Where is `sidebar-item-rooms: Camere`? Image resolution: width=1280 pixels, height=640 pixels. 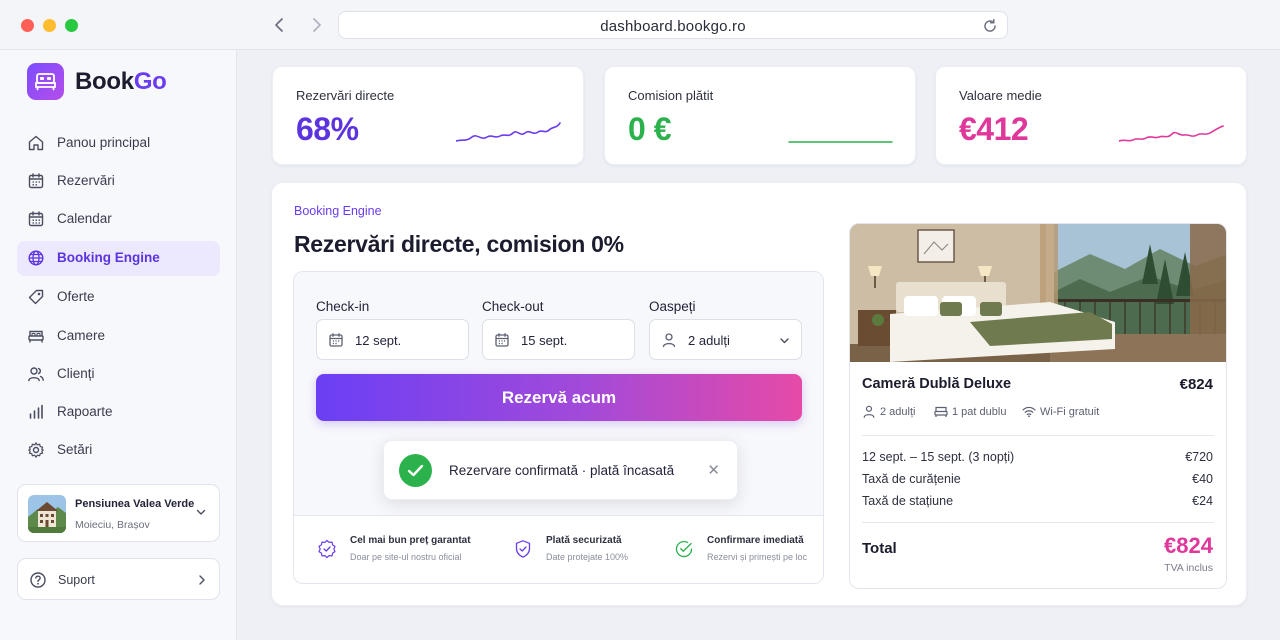
sidebar-item-rooms: Camere is located at coordinates (118, 336).